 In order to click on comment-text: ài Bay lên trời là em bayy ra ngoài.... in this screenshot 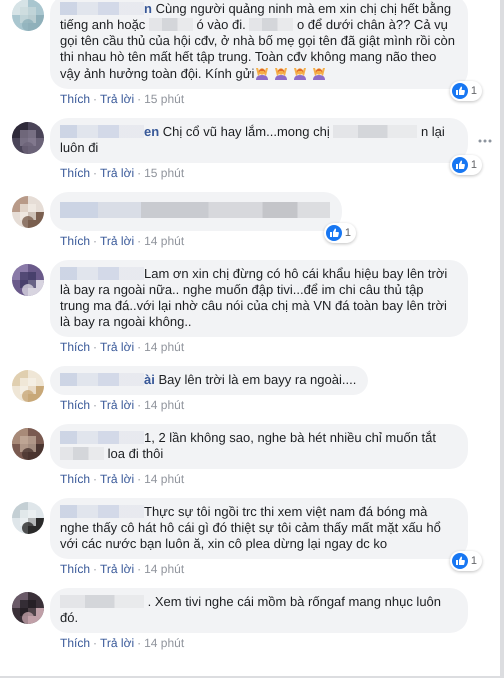, I will do `click(208, 380)`.